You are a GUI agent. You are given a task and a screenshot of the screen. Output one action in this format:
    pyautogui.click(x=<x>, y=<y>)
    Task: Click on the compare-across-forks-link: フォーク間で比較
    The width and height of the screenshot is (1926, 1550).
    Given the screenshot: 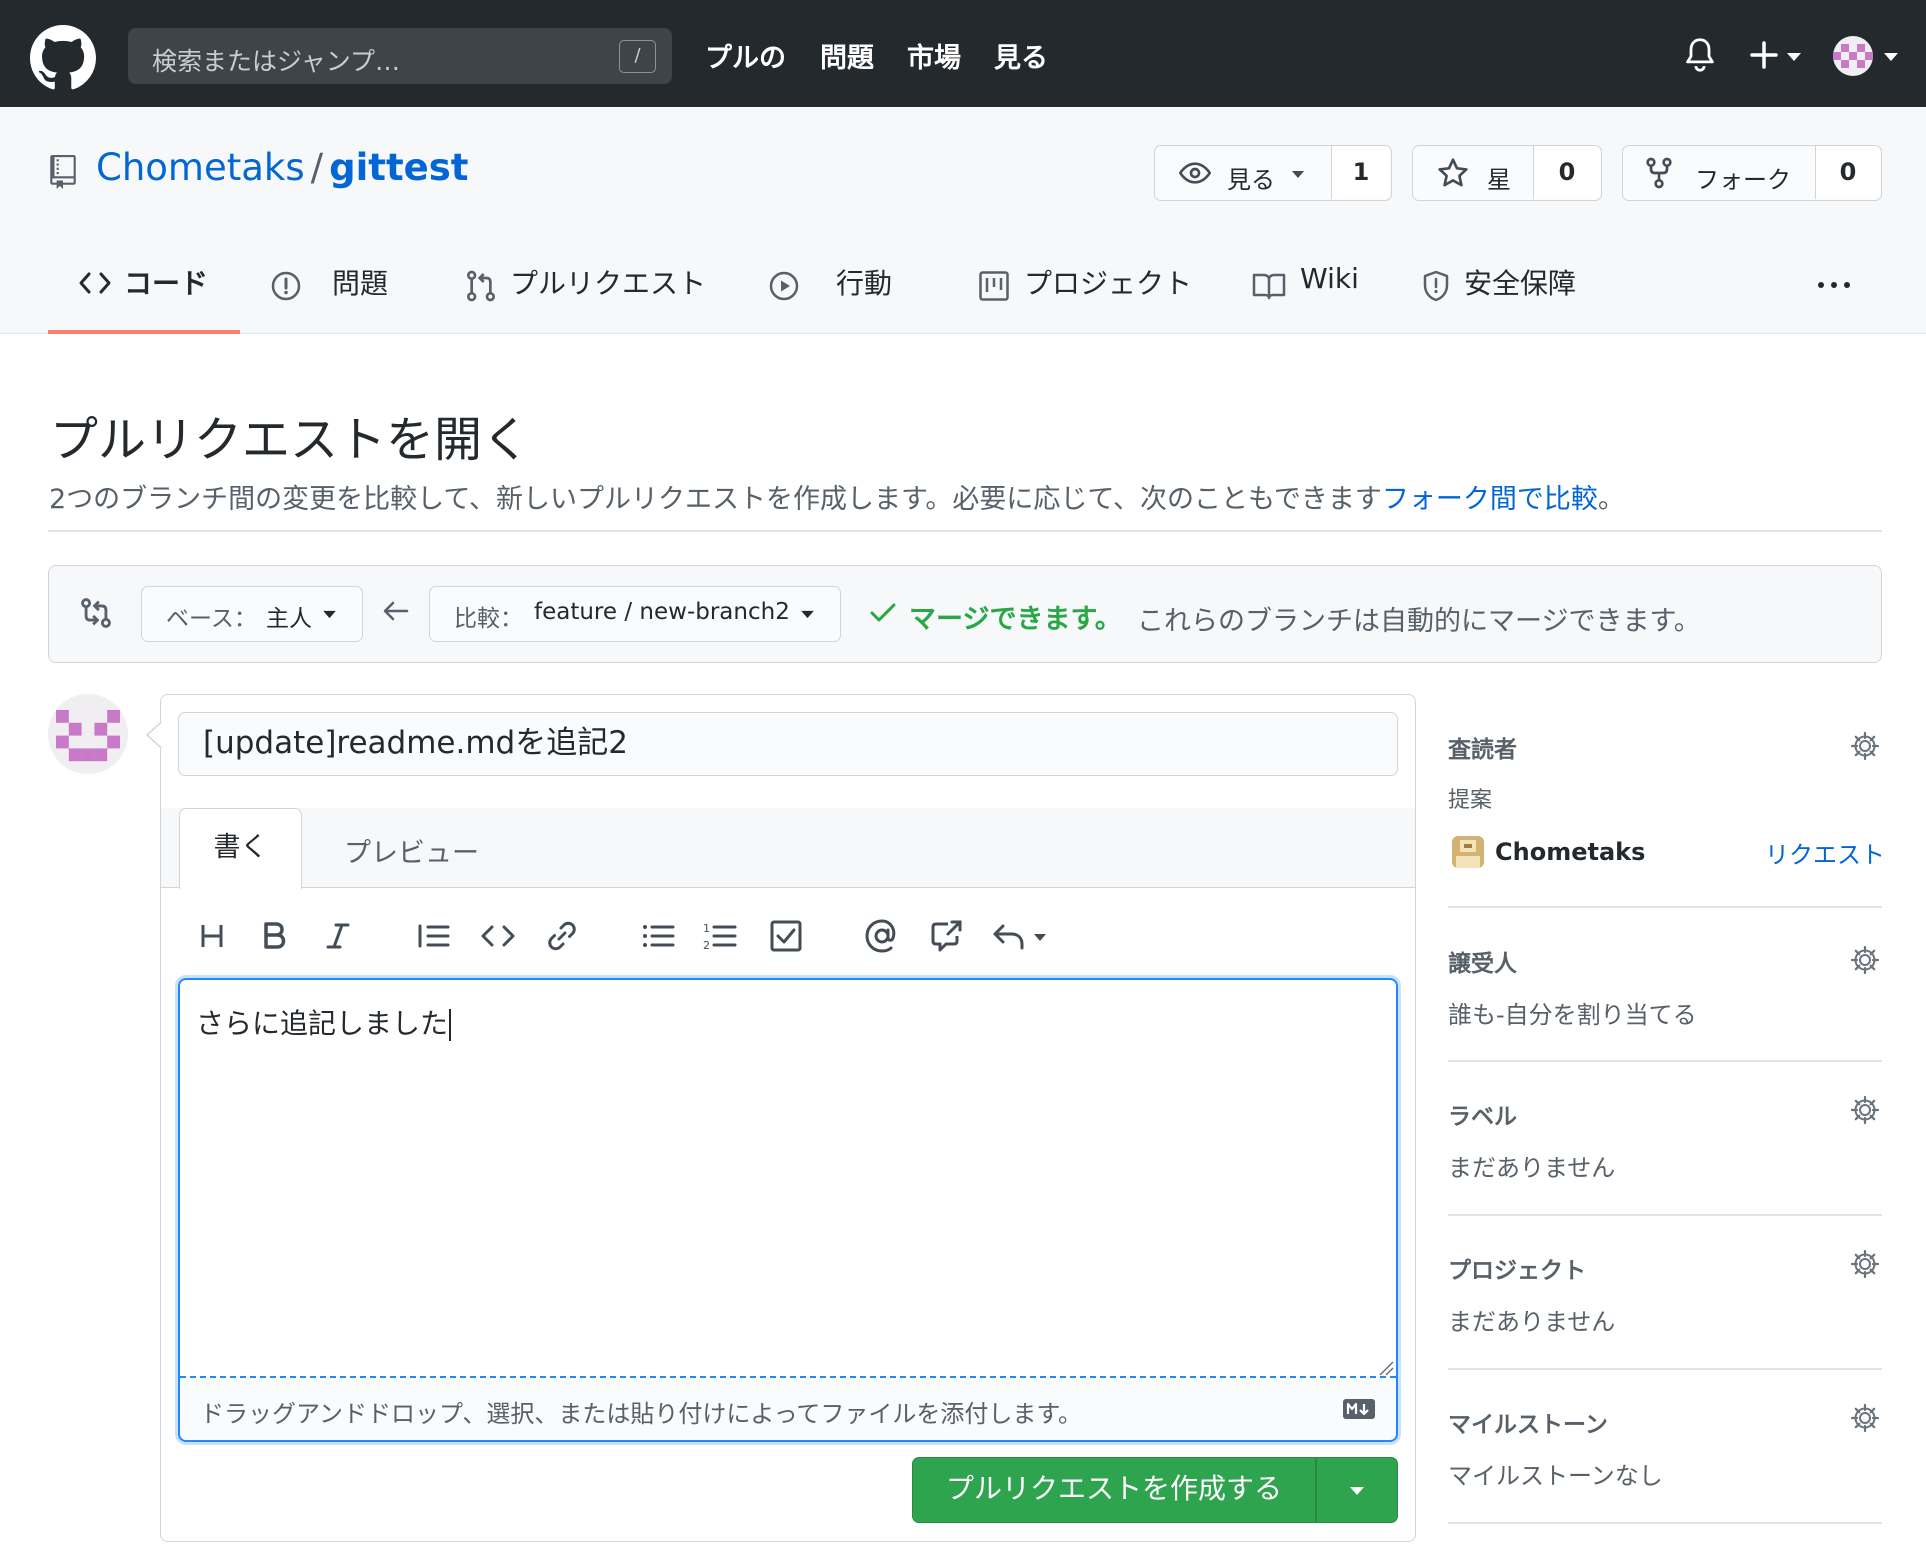 What is the action you would take?
    pyautogui.click(x=1490, y=499)
    